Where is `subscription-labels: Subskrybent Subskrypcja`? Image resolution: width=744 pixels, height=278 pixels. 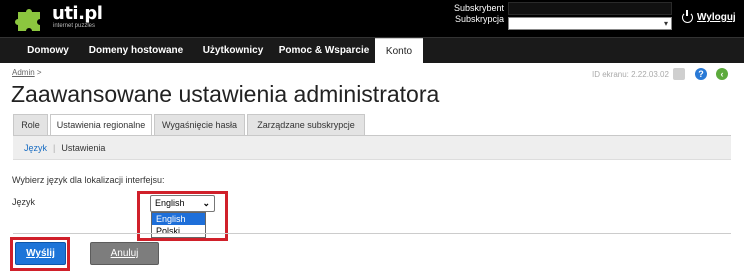
subscription-labels: Subskrybent Subskrypcja is located at coordinates (462, 14).